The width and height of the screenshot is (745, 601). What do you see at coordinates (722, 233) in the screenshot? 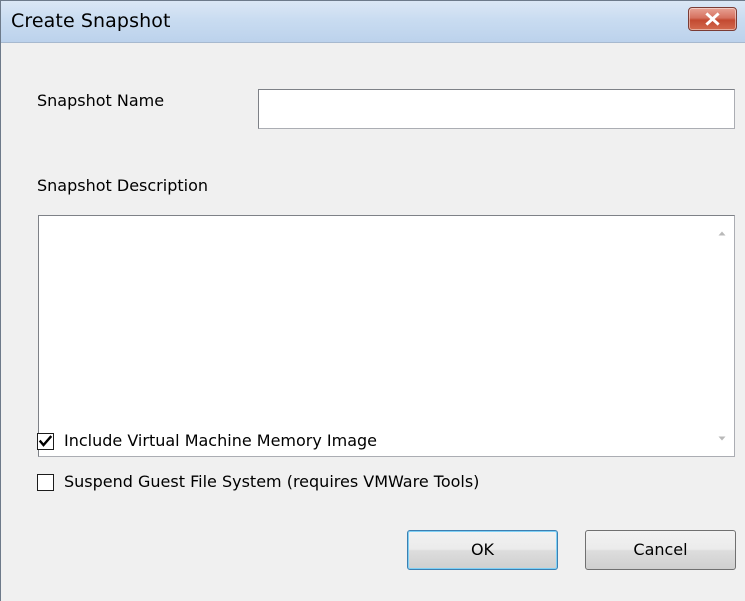
I see `scroll-up-arrow-icon` at bounding box center [722, 233].